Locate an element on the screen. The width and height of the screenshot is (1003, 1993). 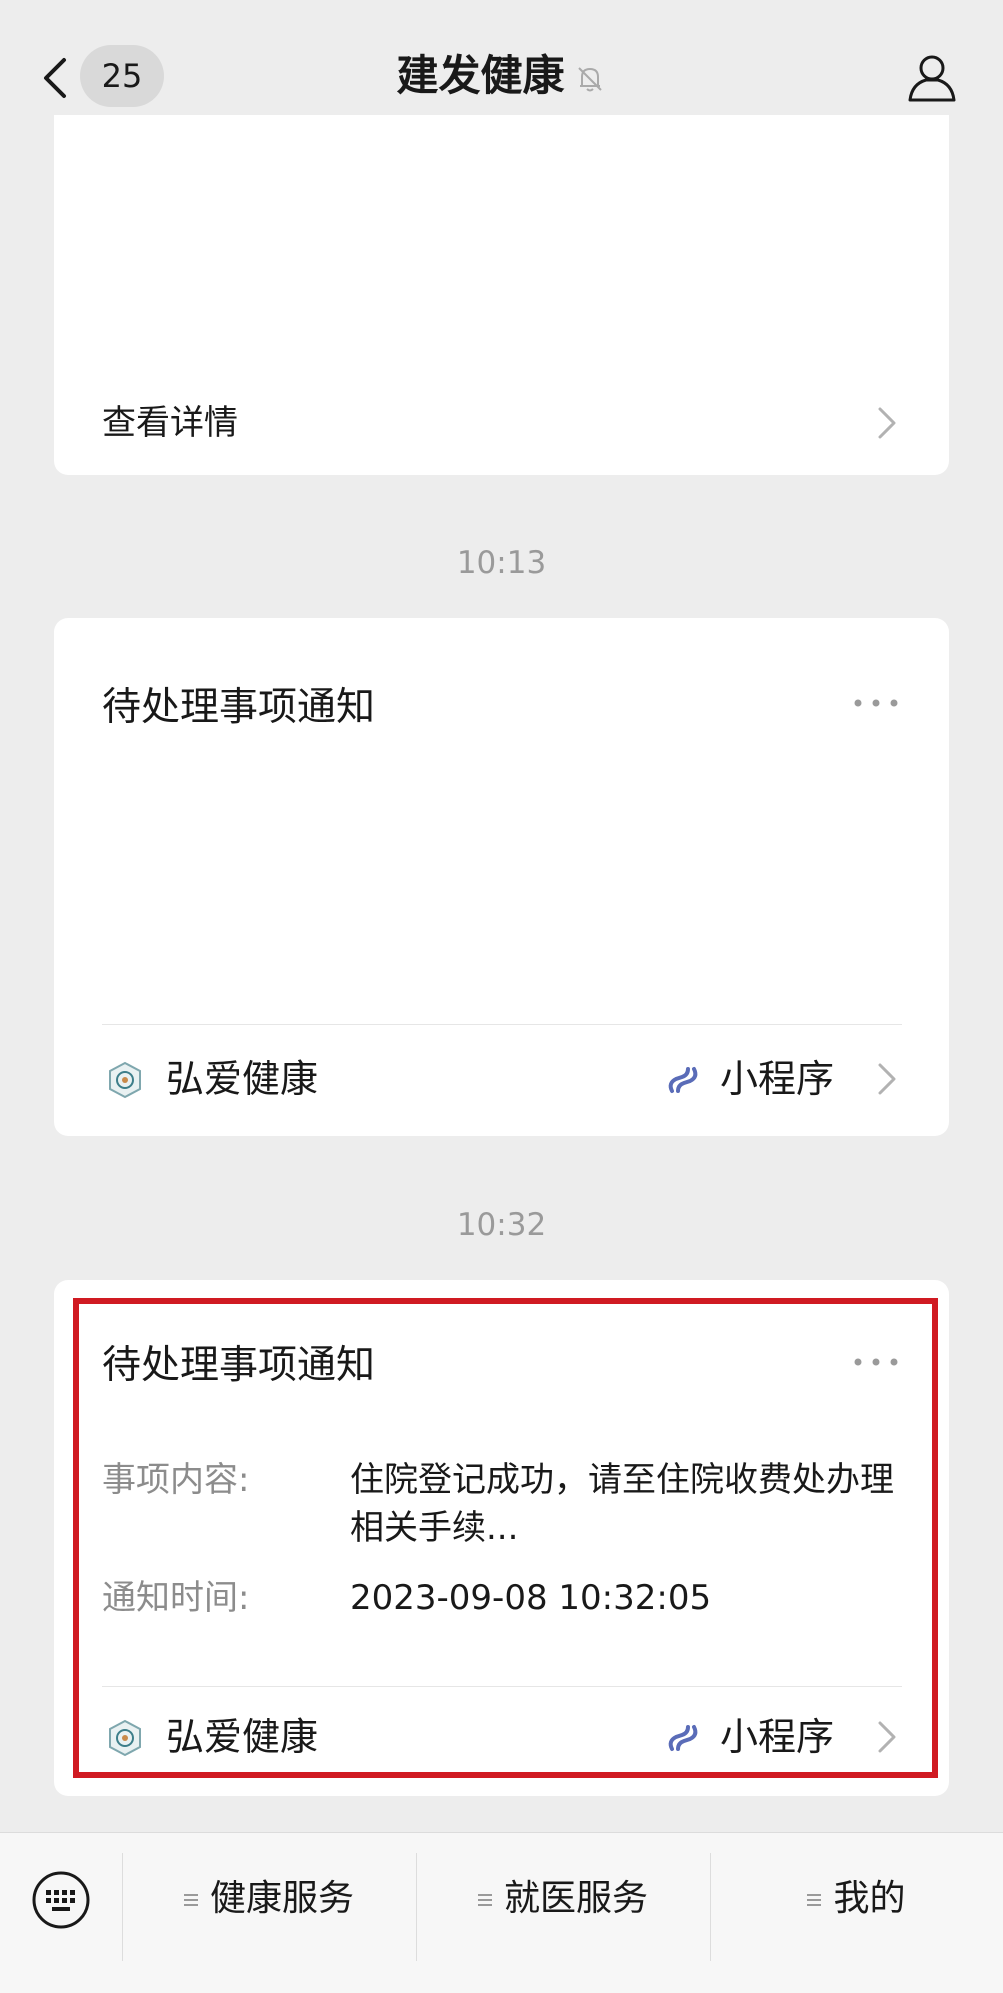
menu-item-label: 我的 is located at coordinates (869, 1898).